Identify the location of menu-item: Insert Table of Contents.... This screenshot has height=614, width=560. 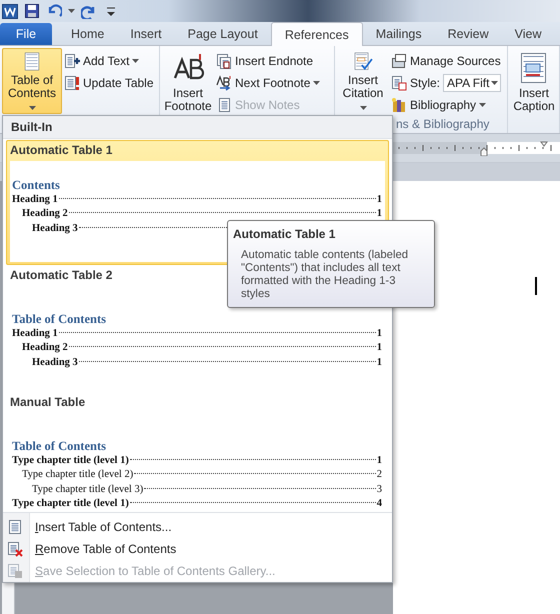
(197, 527).